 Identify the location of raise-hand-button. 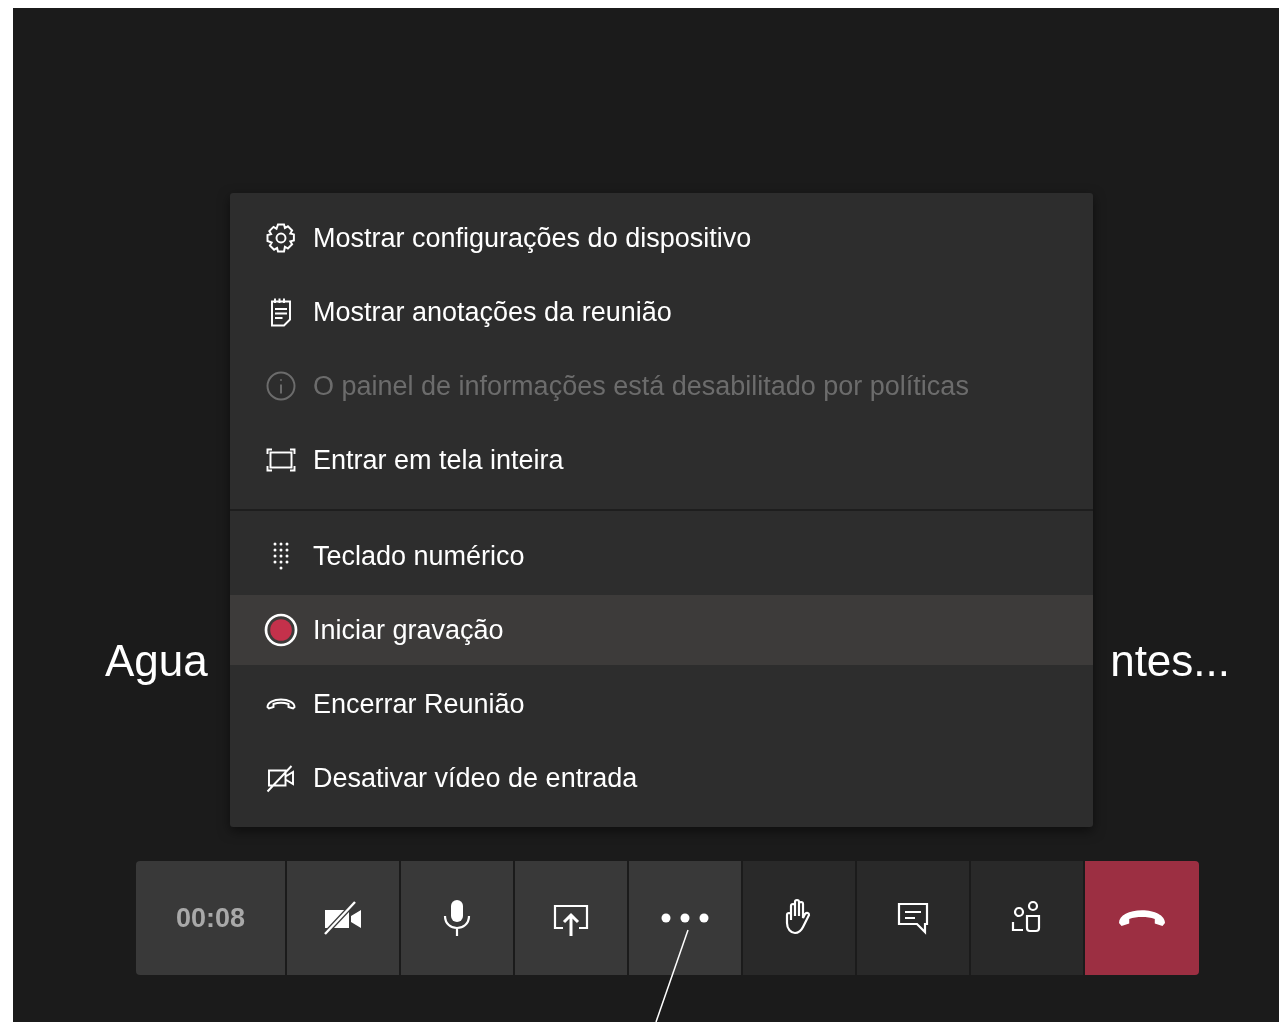
(799, 918).